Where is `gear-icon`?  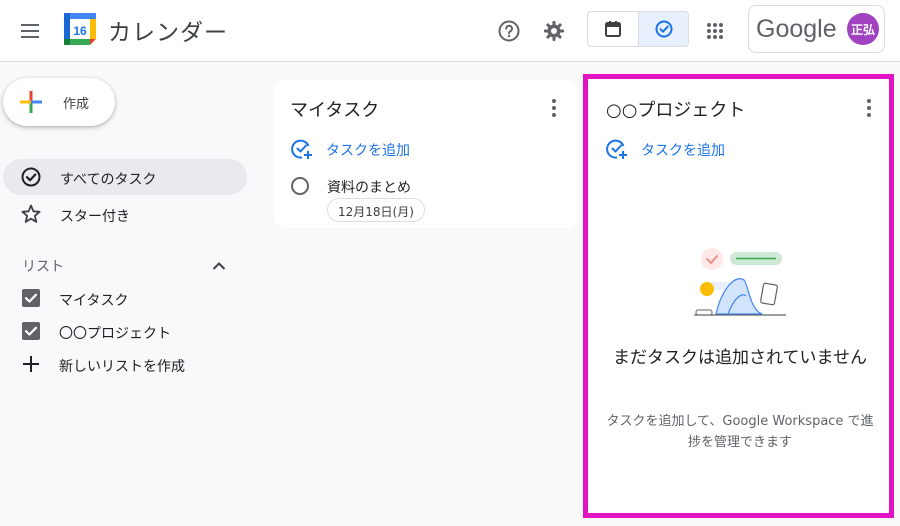 gear-icon is located at coordinates (554, 31).